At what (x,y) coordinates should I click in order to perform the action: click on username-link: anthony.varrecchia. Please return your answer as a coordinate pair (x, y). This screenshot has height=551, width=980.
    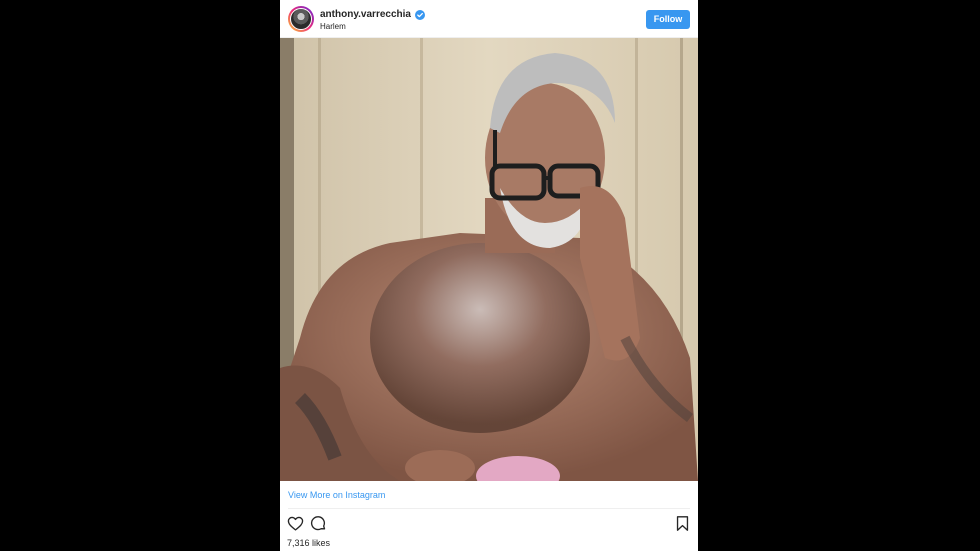
    Looking at the image, I should click on (365, 14).